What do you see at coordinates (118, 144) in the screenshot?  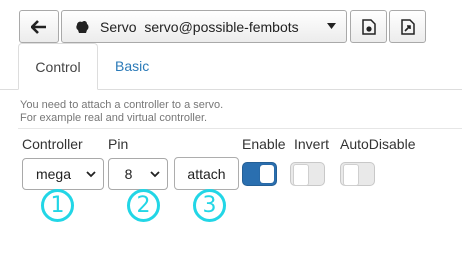 I see `pin-label: Pin` at bounding box center [118, 144].